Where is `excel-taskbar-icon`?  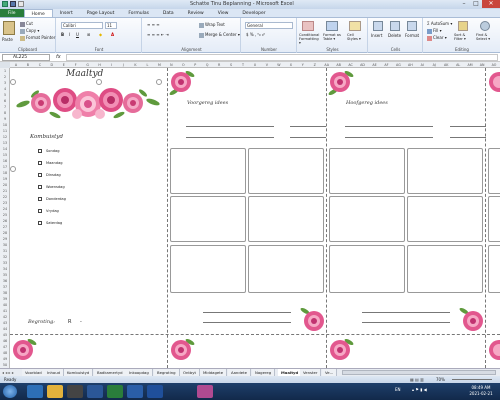
excel-taskbar-icon is located at coordinates (115, 391).